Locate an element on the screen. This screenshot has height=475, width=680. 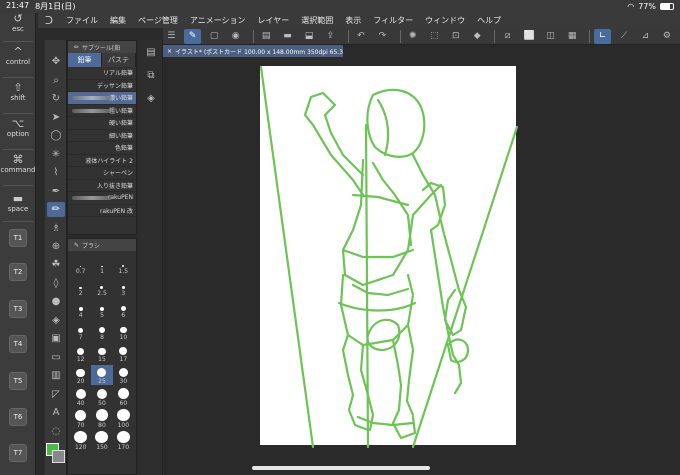
pen-mode-icon: ✎ is located at coordinates (192, 36).